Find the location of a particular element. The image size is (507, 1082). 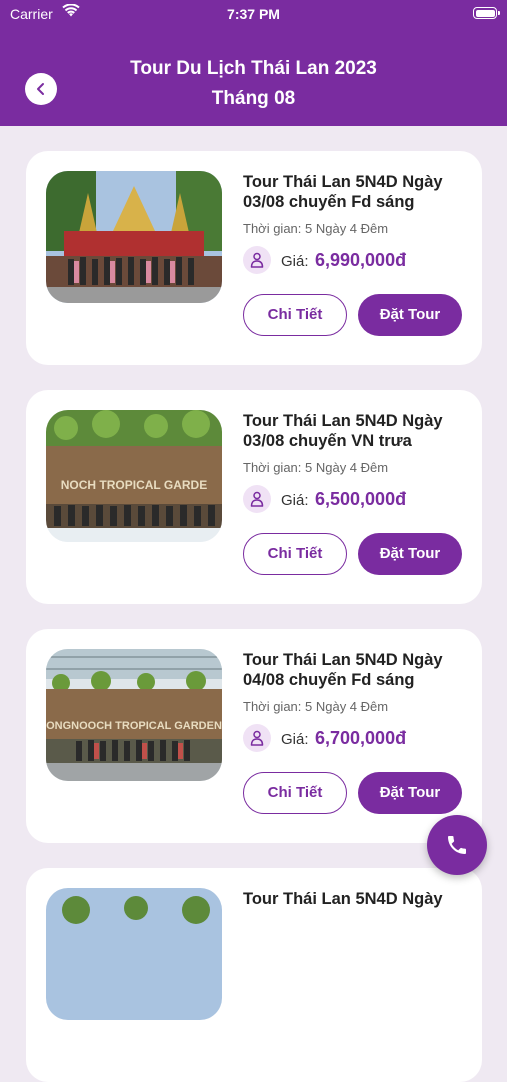

tour-title-line2: 03/08 chuyến VN trưa is located at coordinates (327, 441).